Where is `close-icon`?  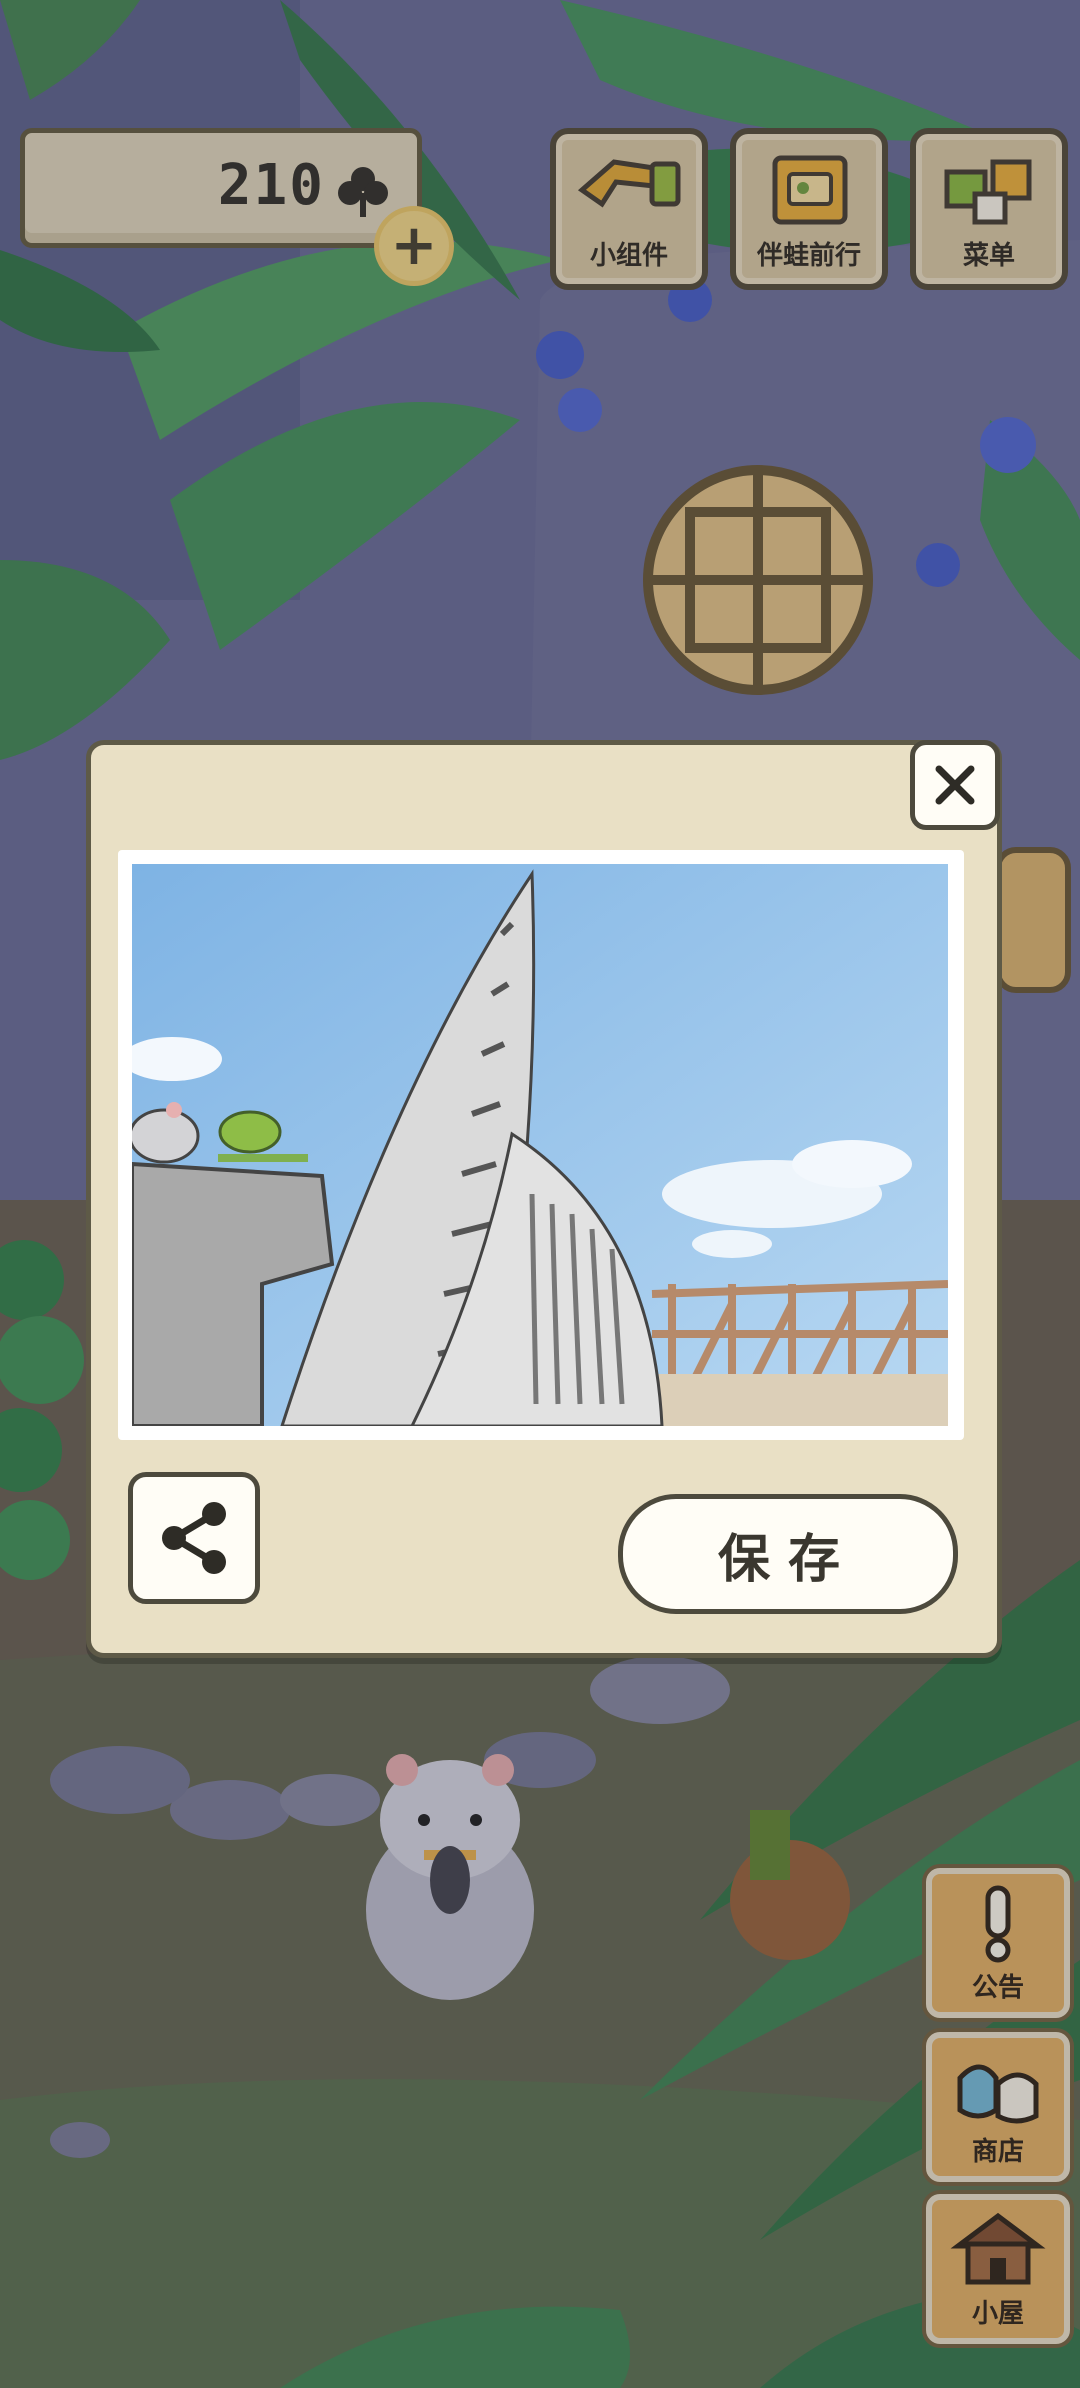
close-icon is located at coordinates (955, 785).